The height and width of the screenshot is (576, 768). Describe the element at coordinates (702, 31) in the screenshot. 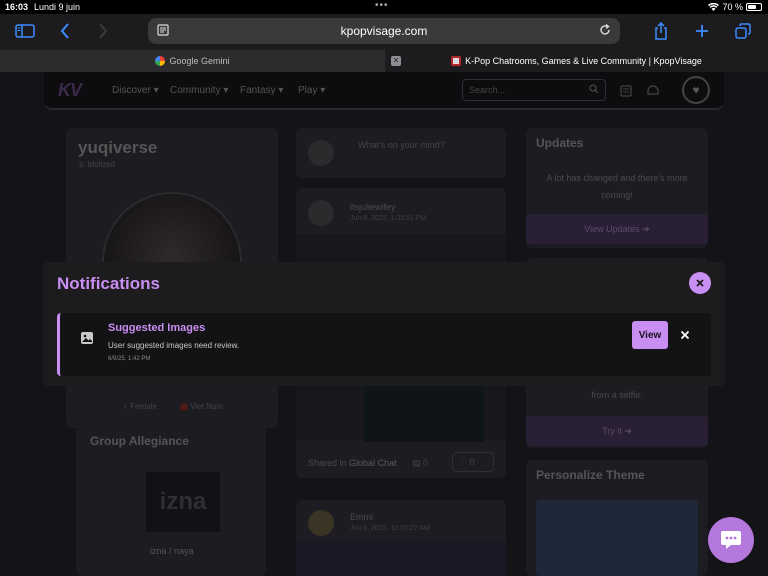

I see `new-tab-icon` at that location.